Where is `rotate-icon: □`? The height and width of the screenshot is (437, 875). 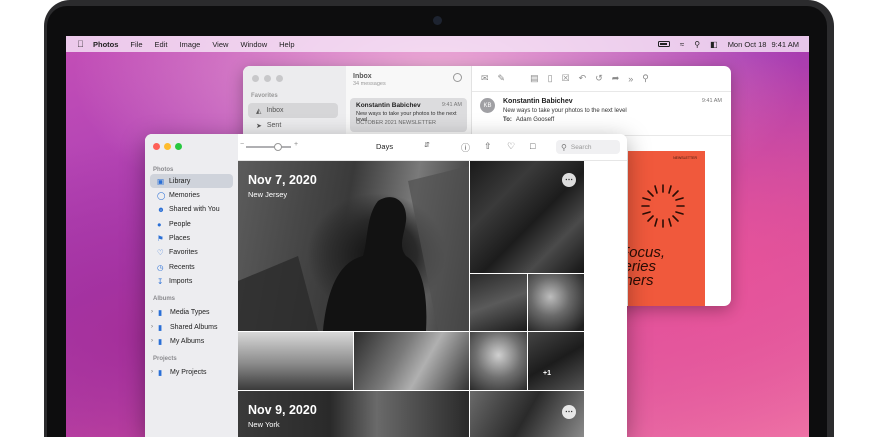
rotate-icon: □ is located at coordinates (532, 146).